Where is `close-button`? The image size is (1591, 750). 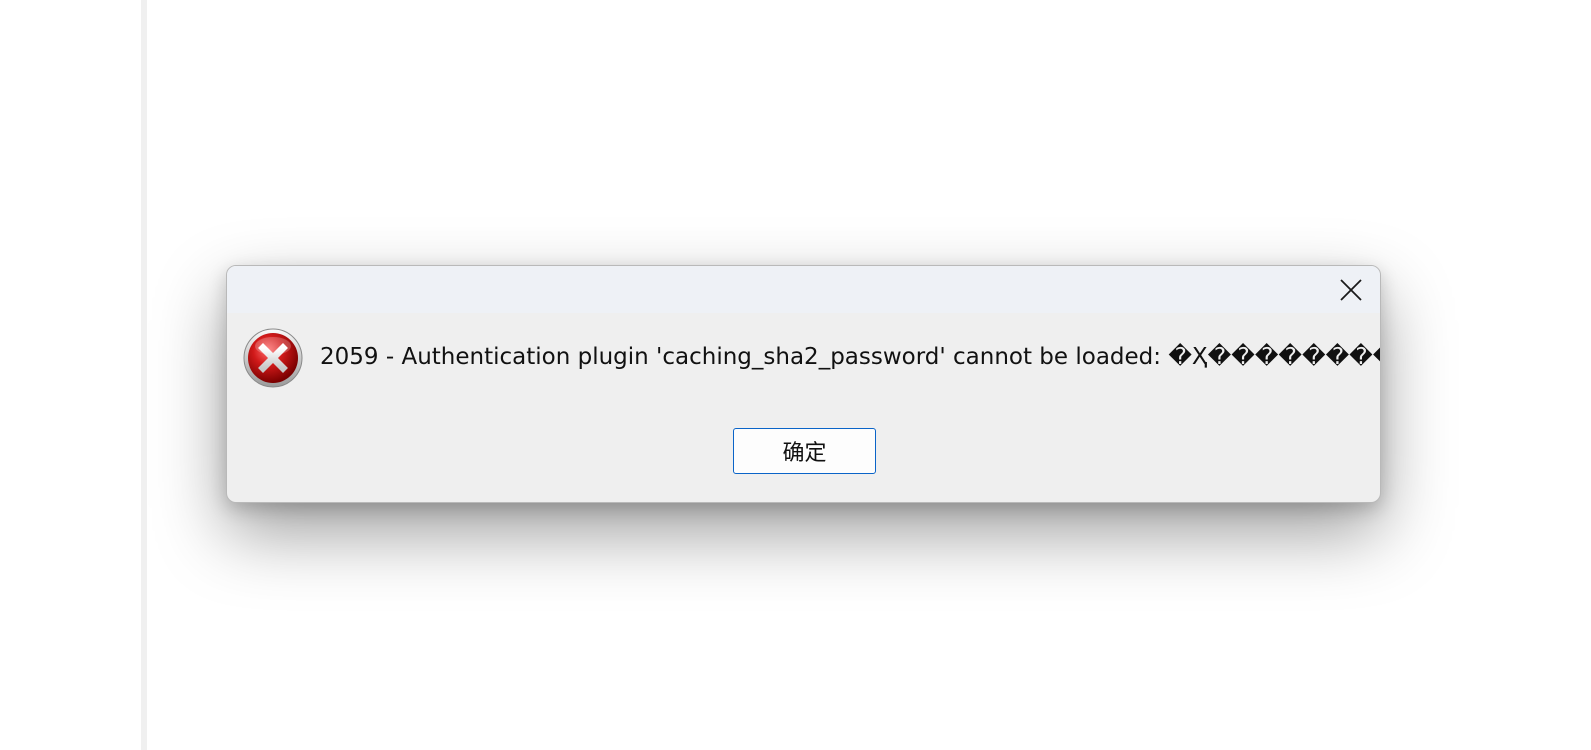 close-button is located at coordinates (1351, 290).